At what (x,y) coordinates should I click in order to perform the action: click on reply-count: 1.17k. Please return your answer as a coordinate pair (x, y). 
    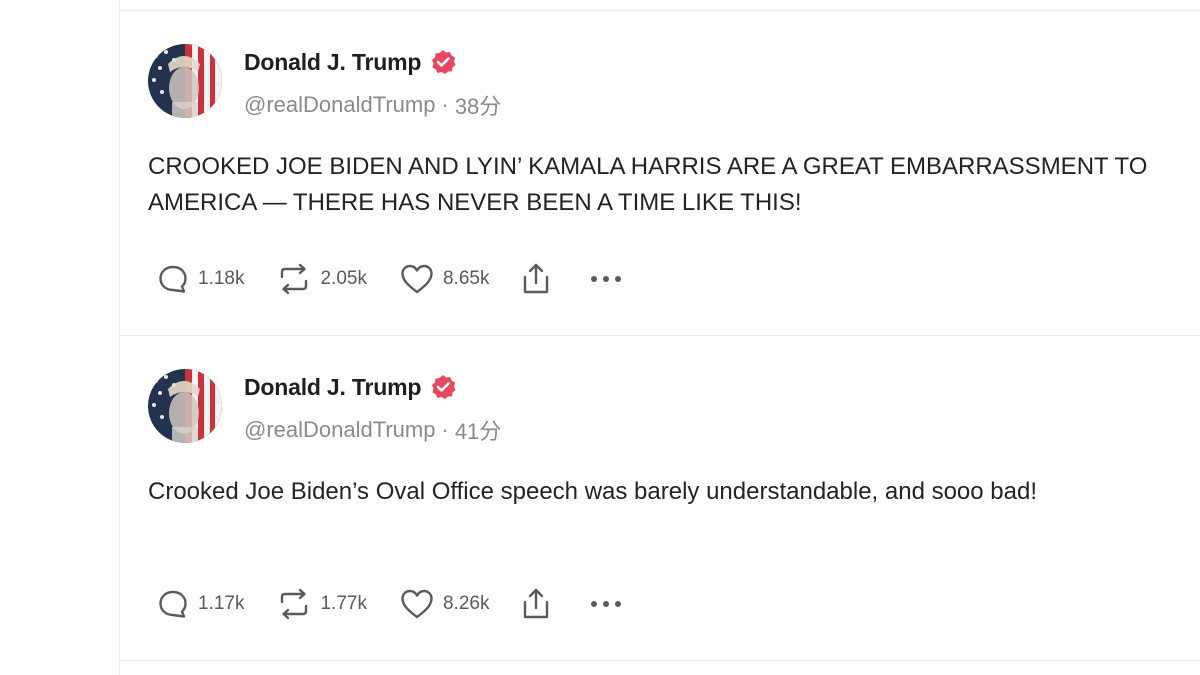
    Looking at the image, I should click on (221, 603).